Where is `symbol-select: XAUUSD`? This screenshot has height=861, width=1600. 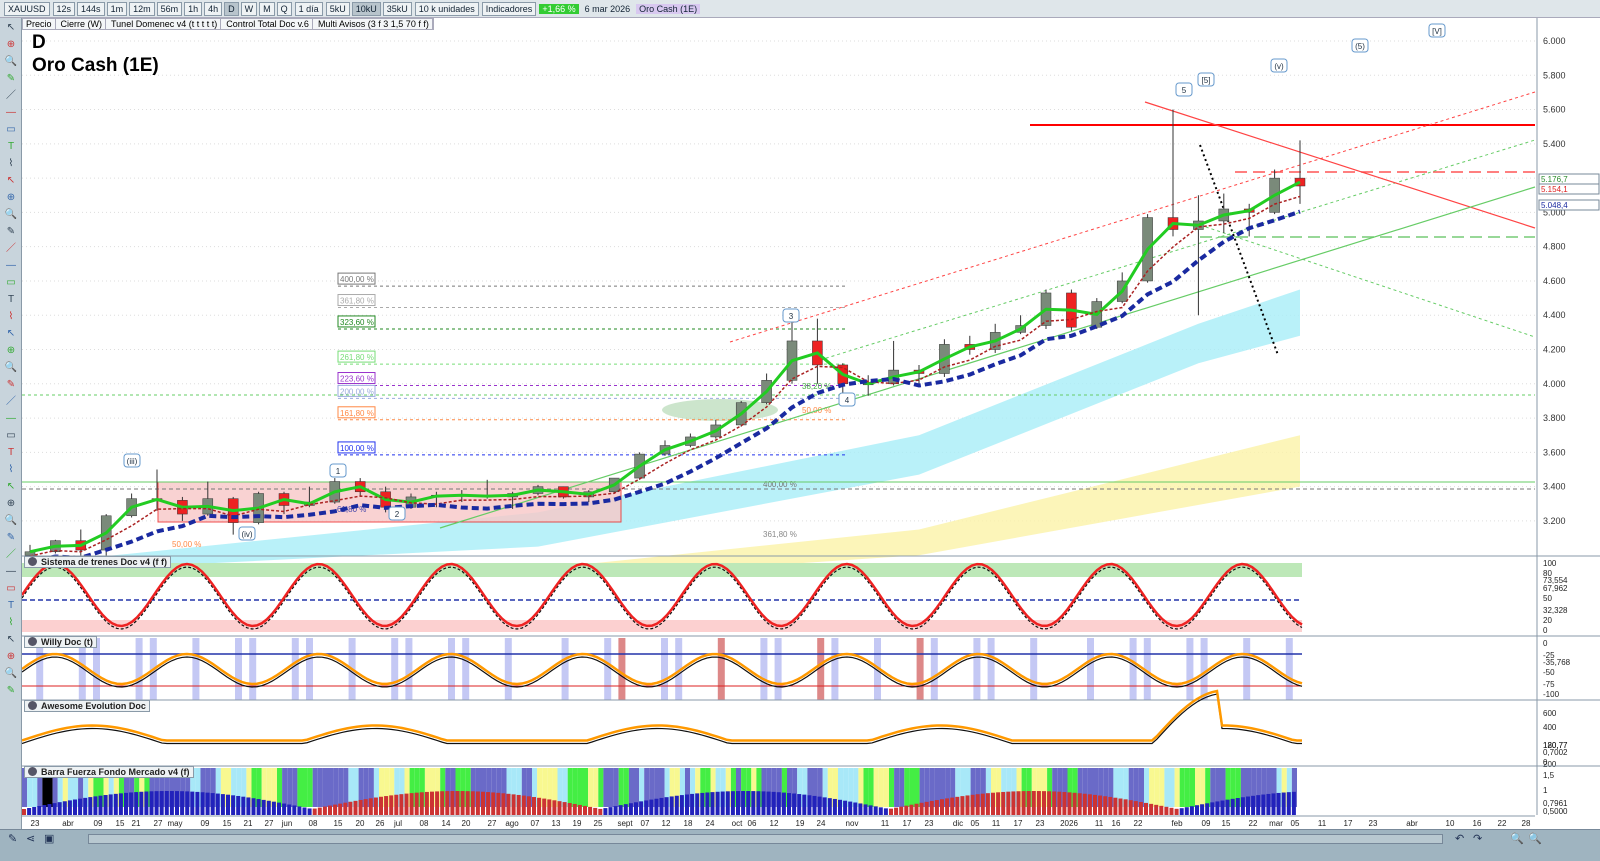 symbol-select: XAUUSD is located at coordinates (27, 8).